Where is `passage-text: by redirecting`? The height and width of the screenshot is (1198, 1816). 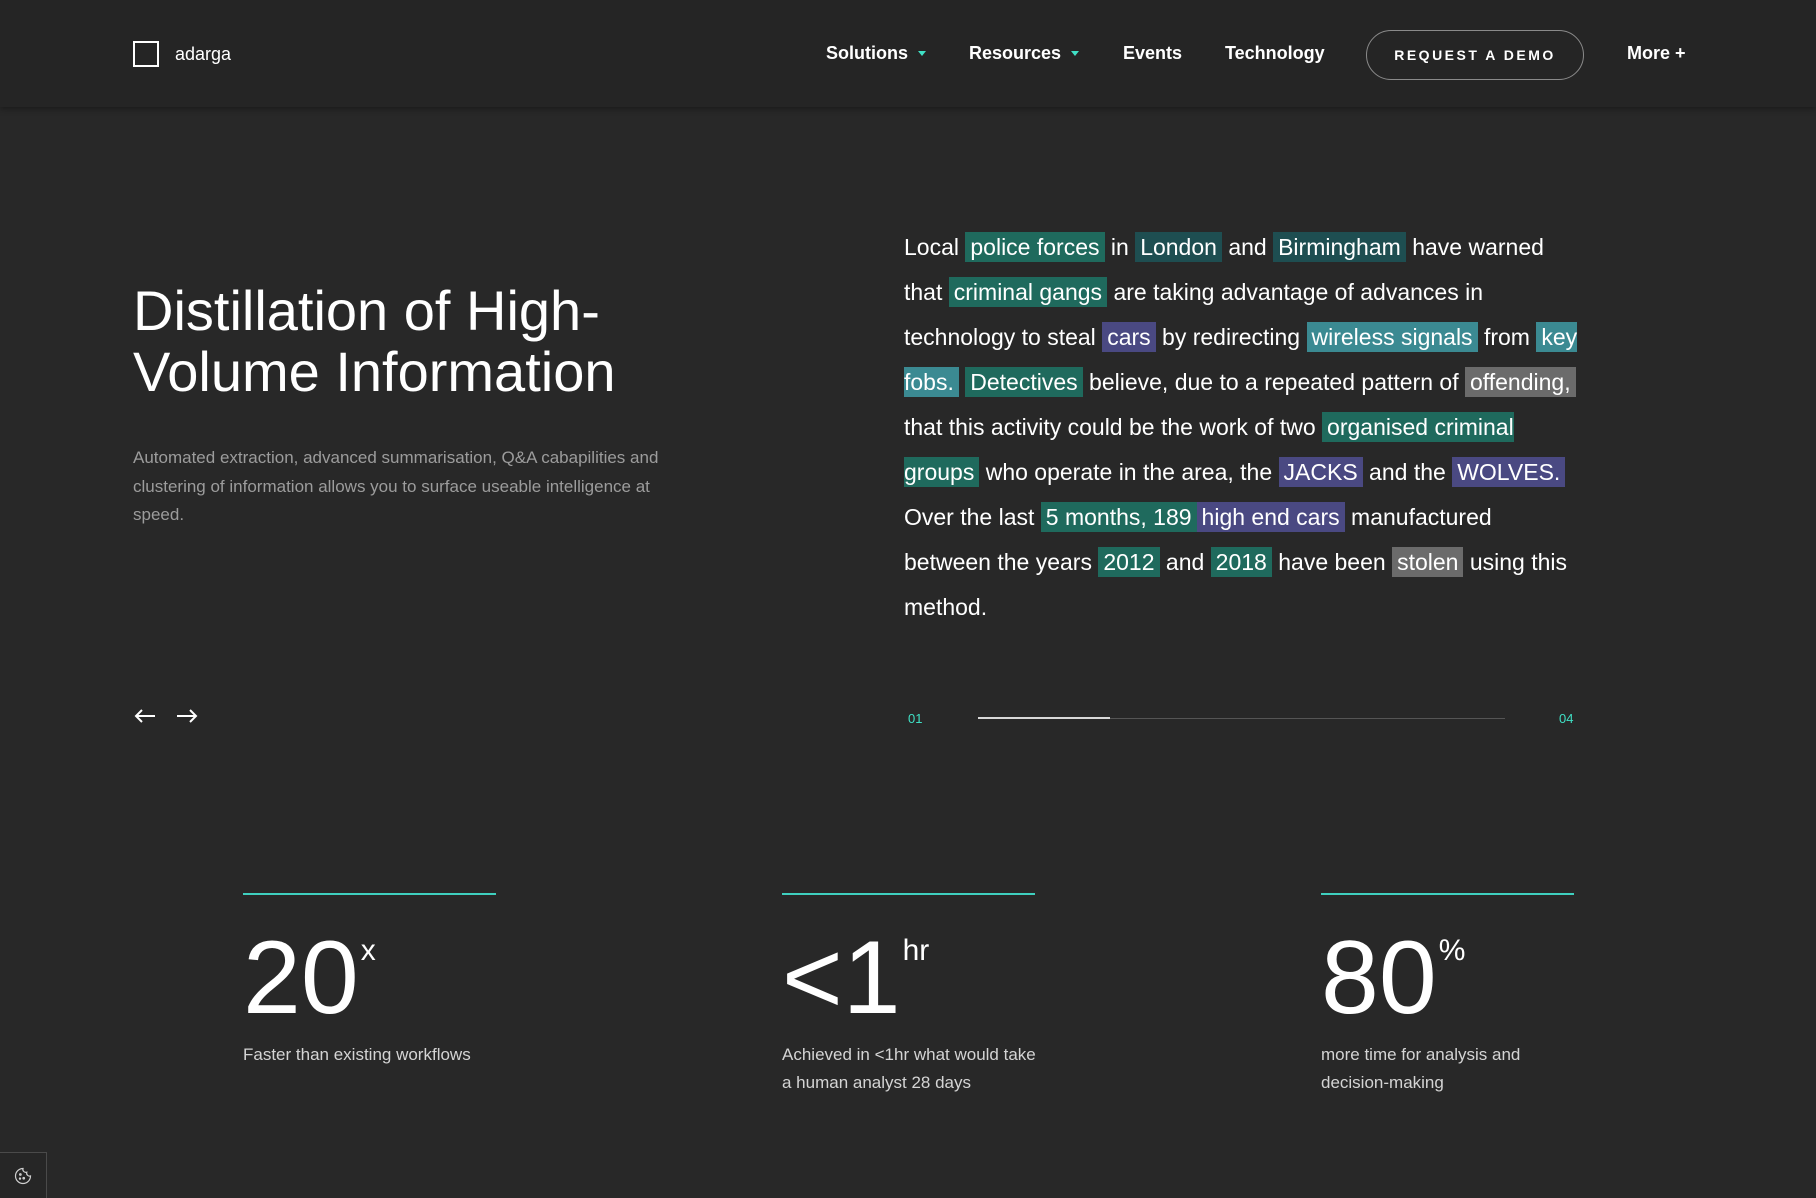 passage-text: by redirecting is located at coordinates (1231, 337).